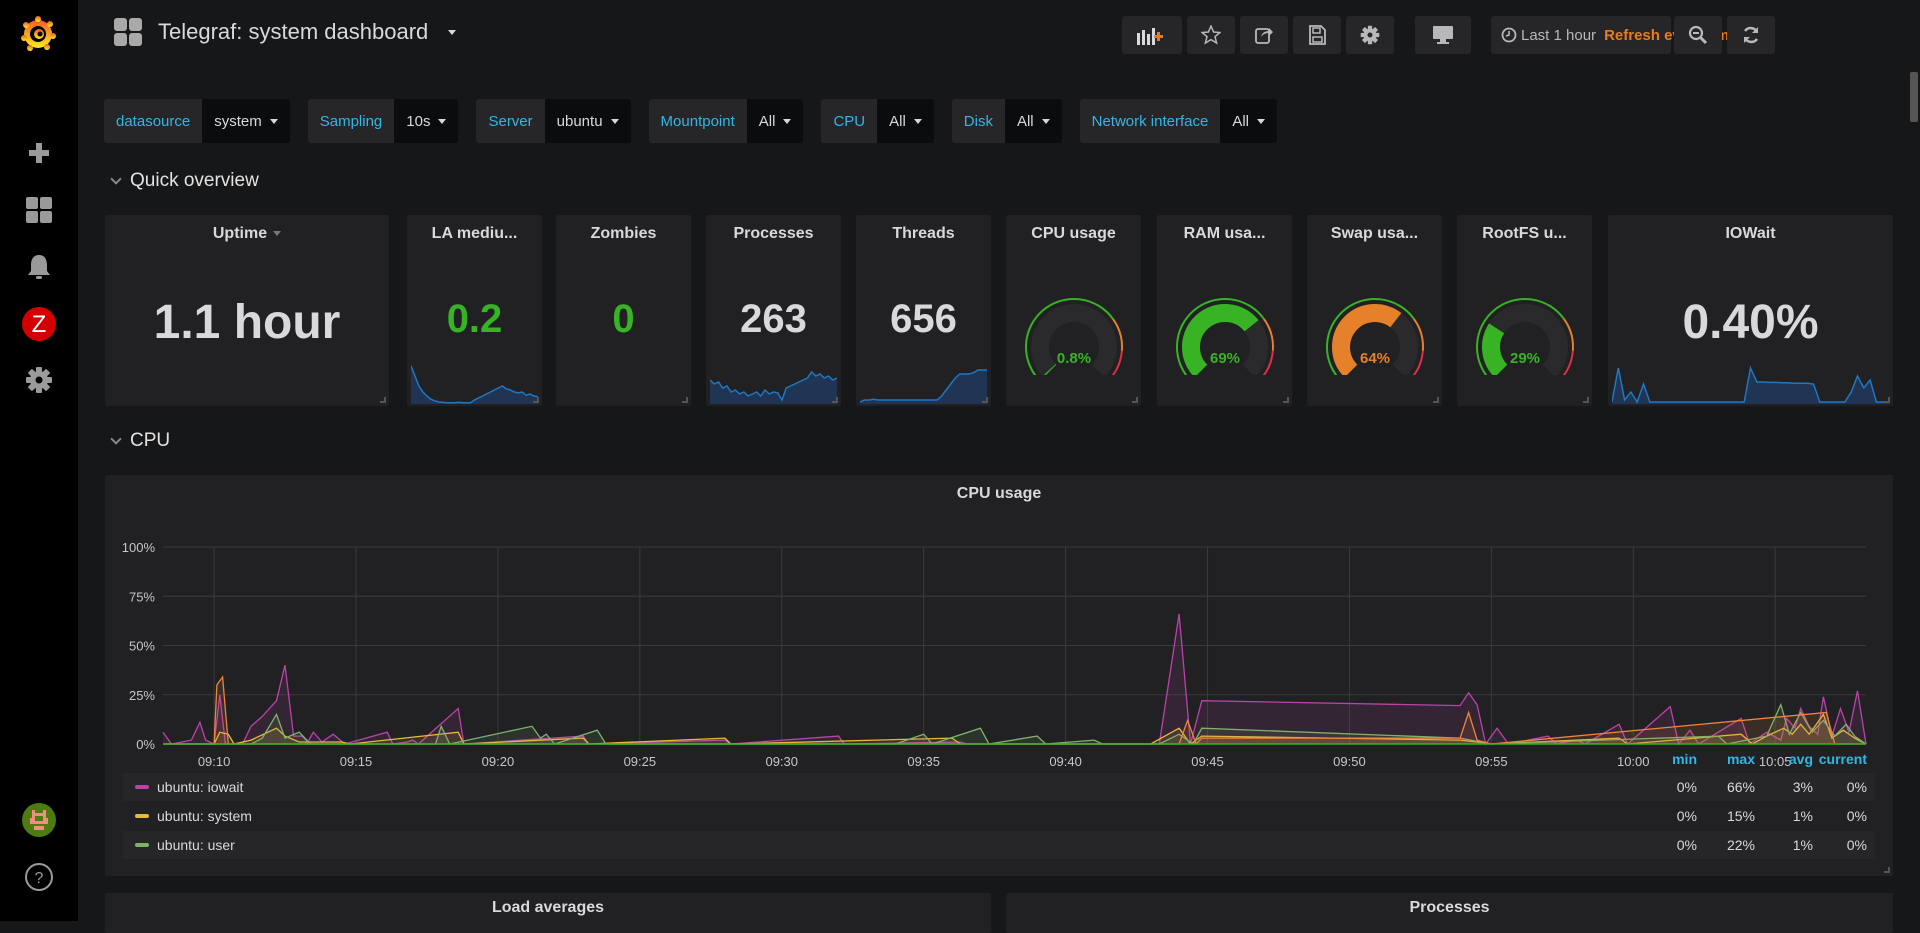  Describe the element at coordinates (1317, 35) in the screenshot. I see `save-button` at that location.